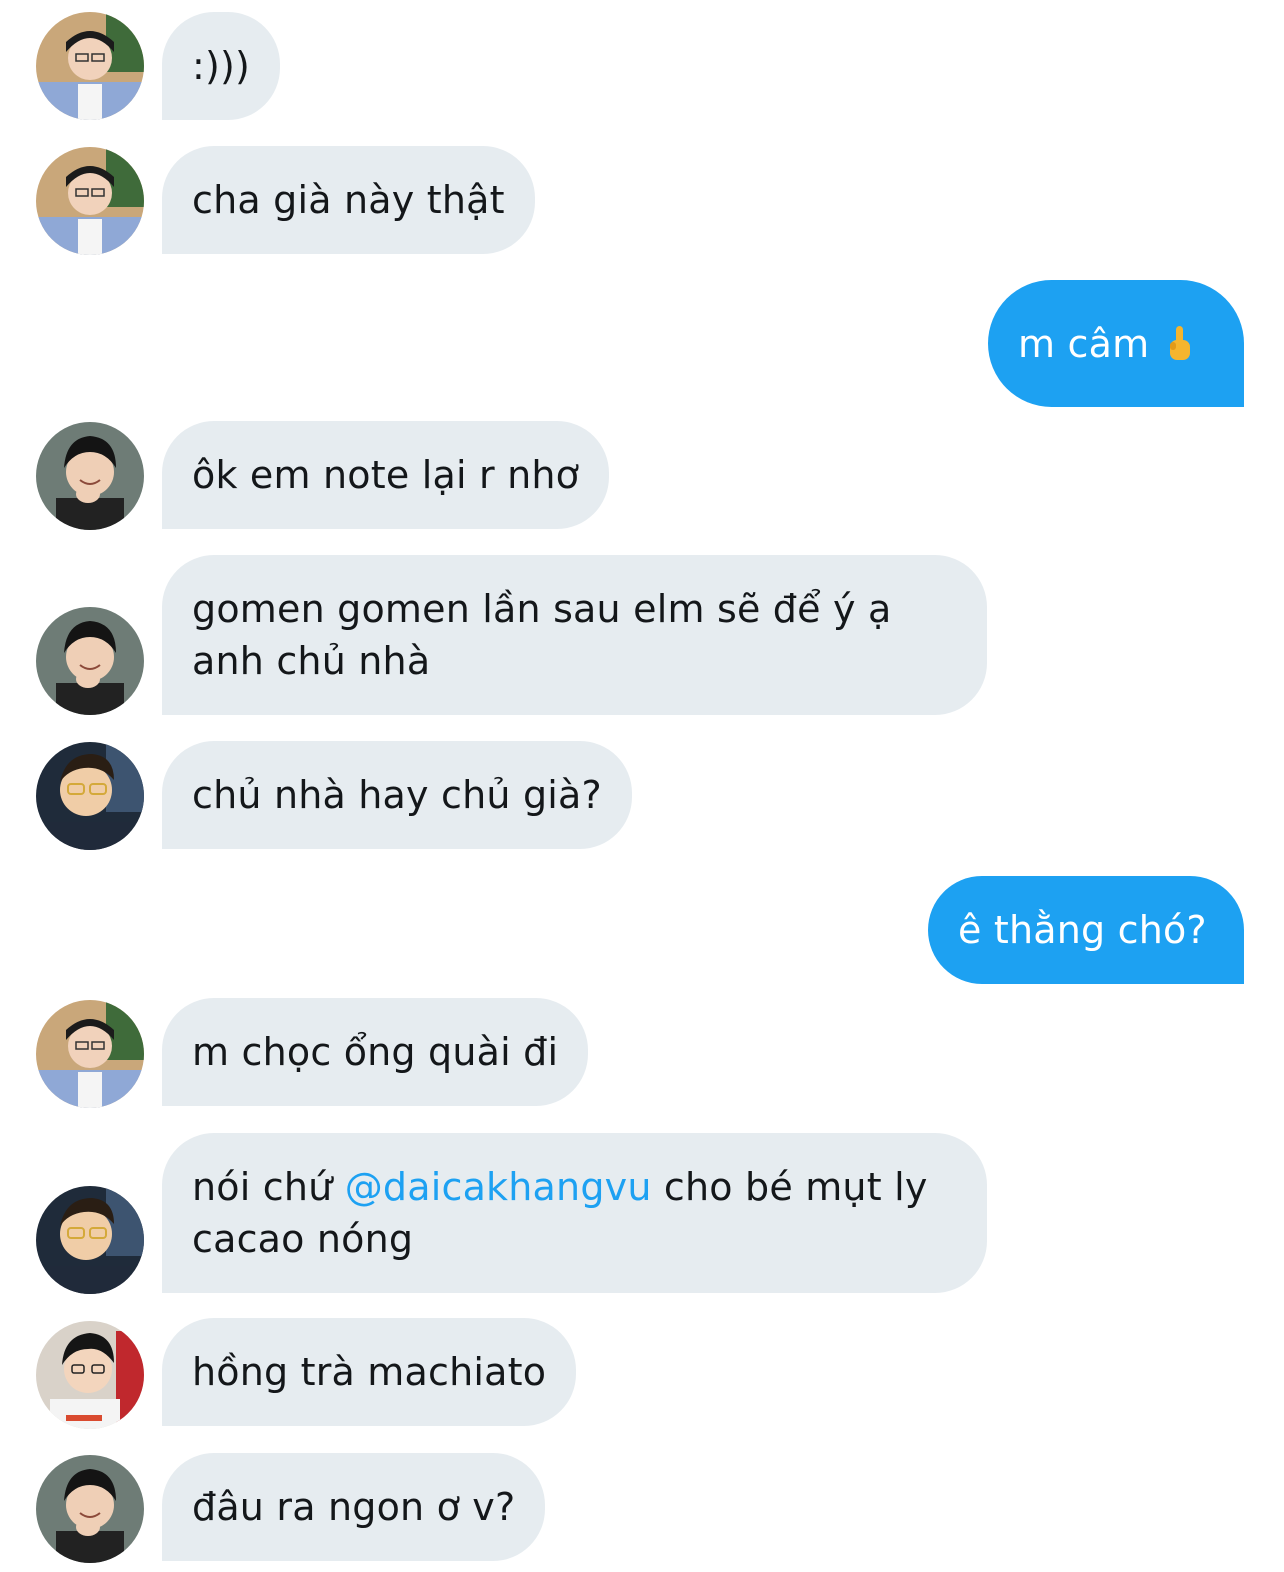  What do you see at coordinates (1084, 343) in the screenshot?
I see `message-text: m câm` at bounding box center [1084, 343].